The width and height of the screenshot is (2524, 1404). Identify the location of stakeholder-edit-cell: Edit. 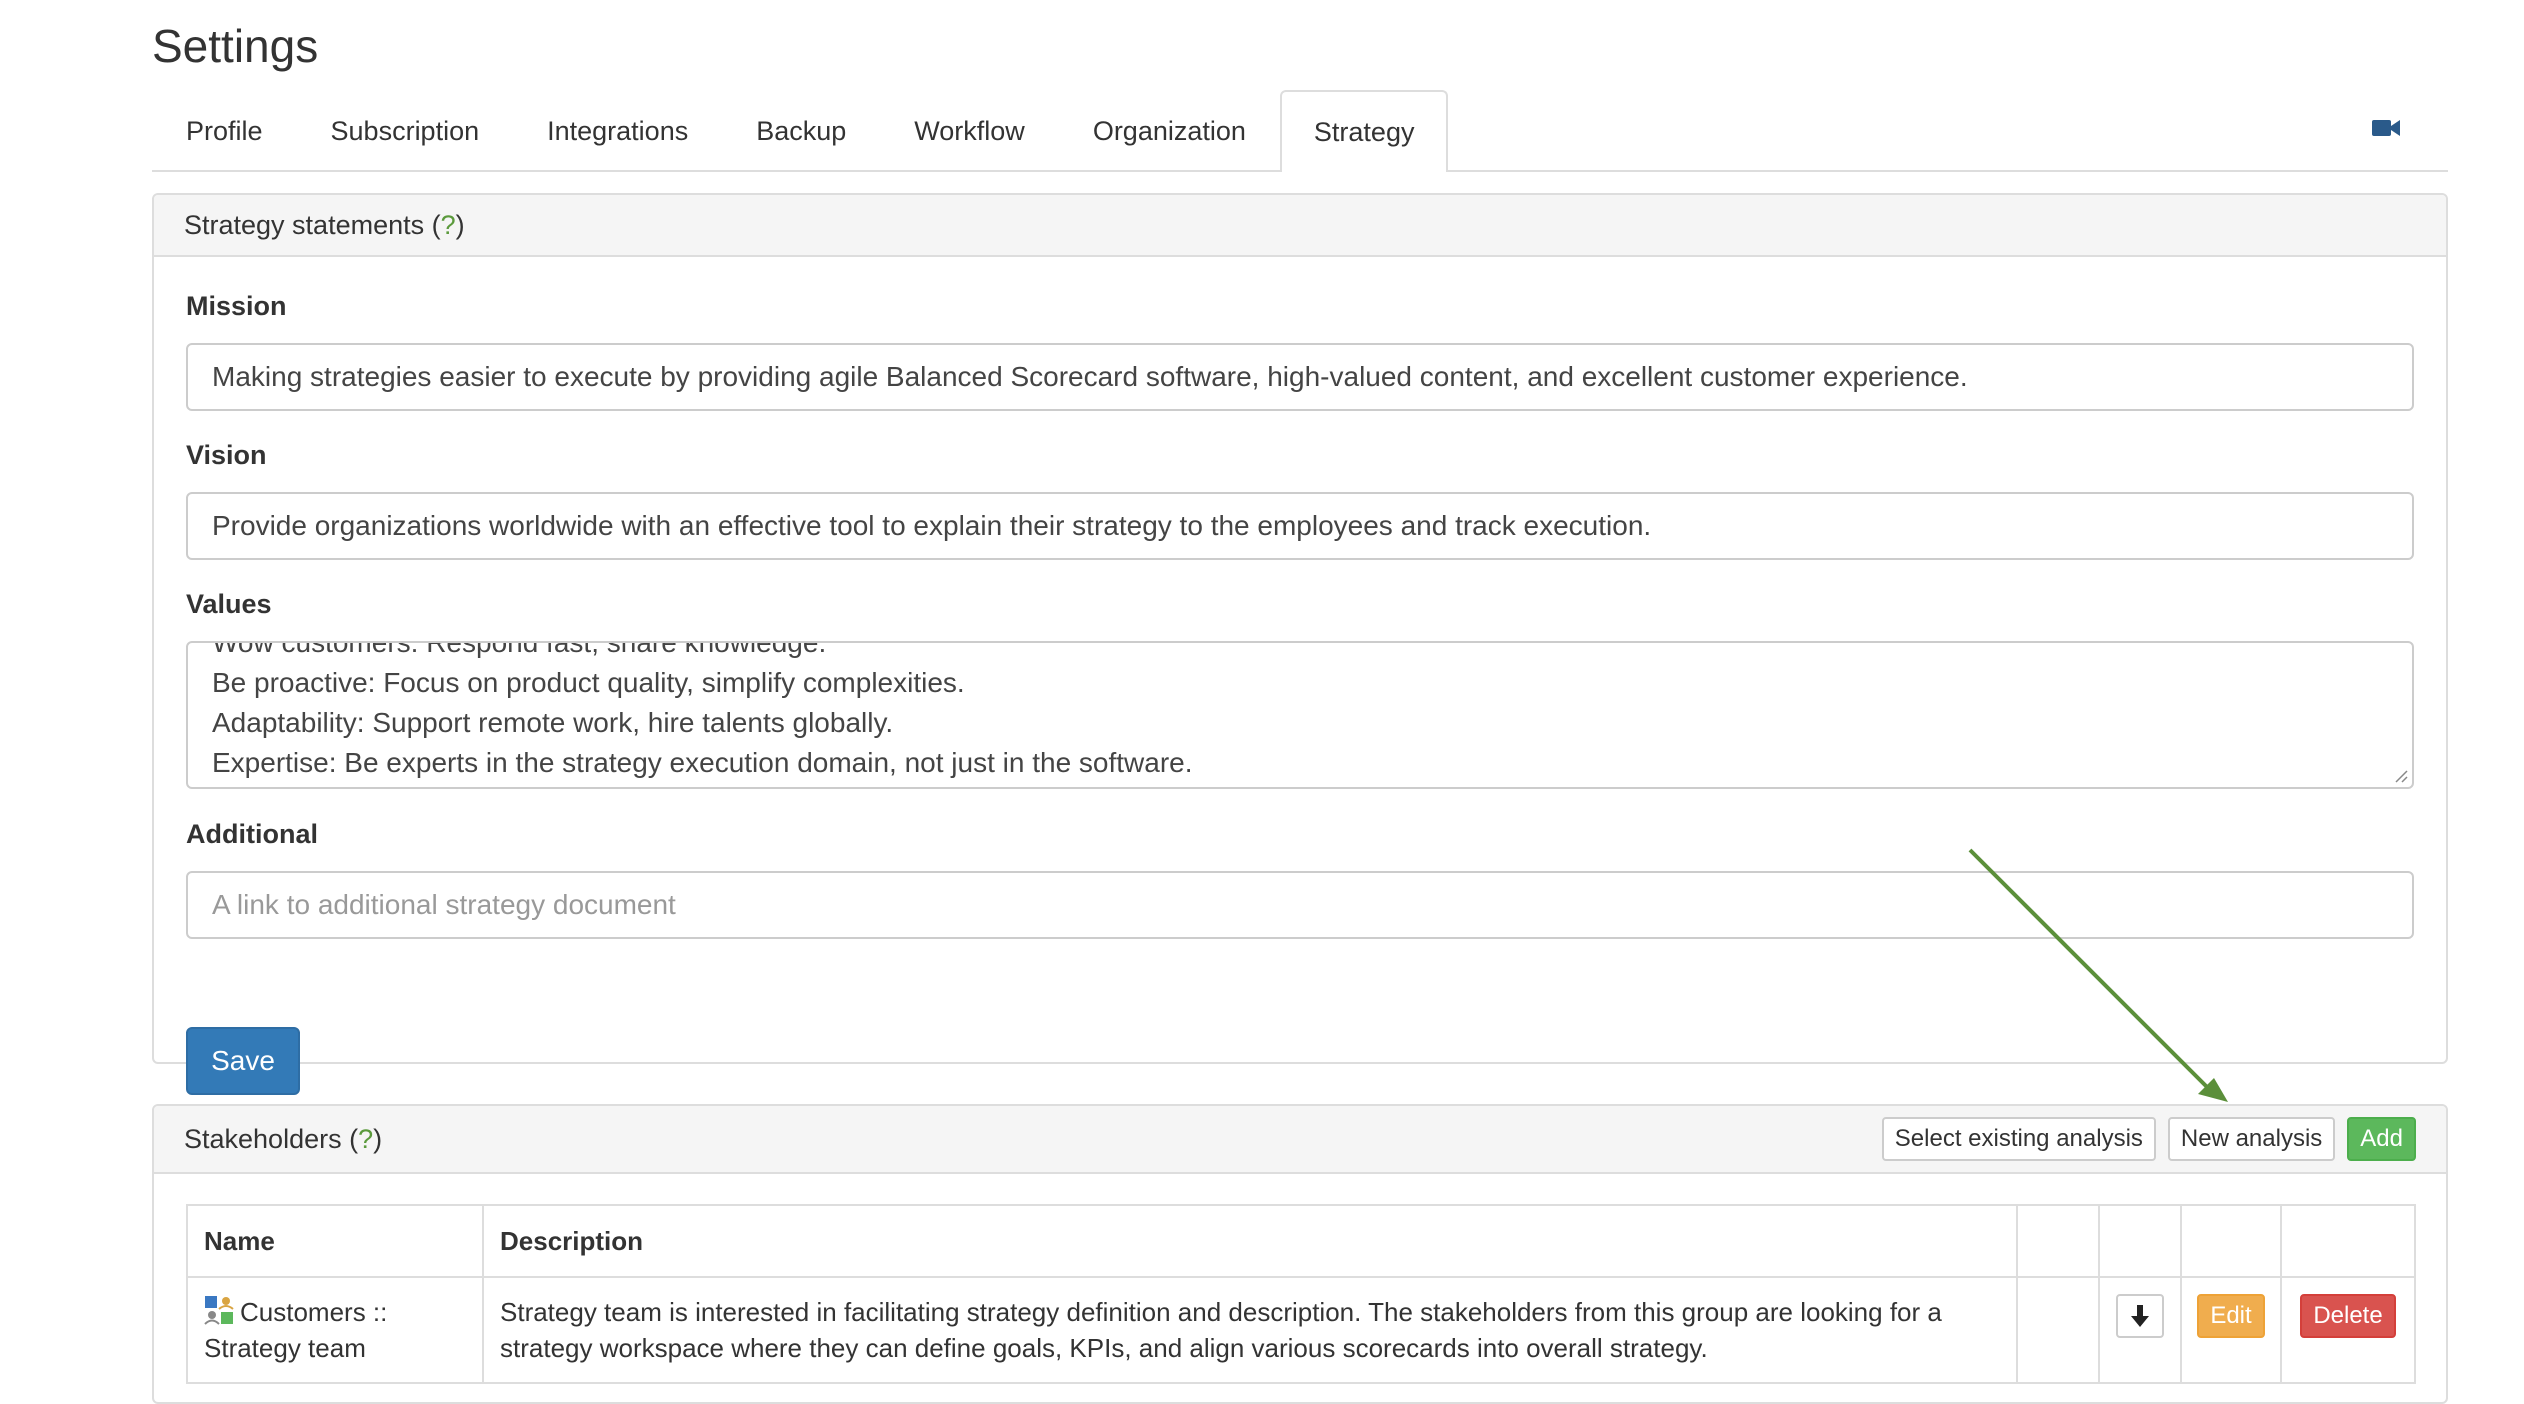
(2231, 1330).